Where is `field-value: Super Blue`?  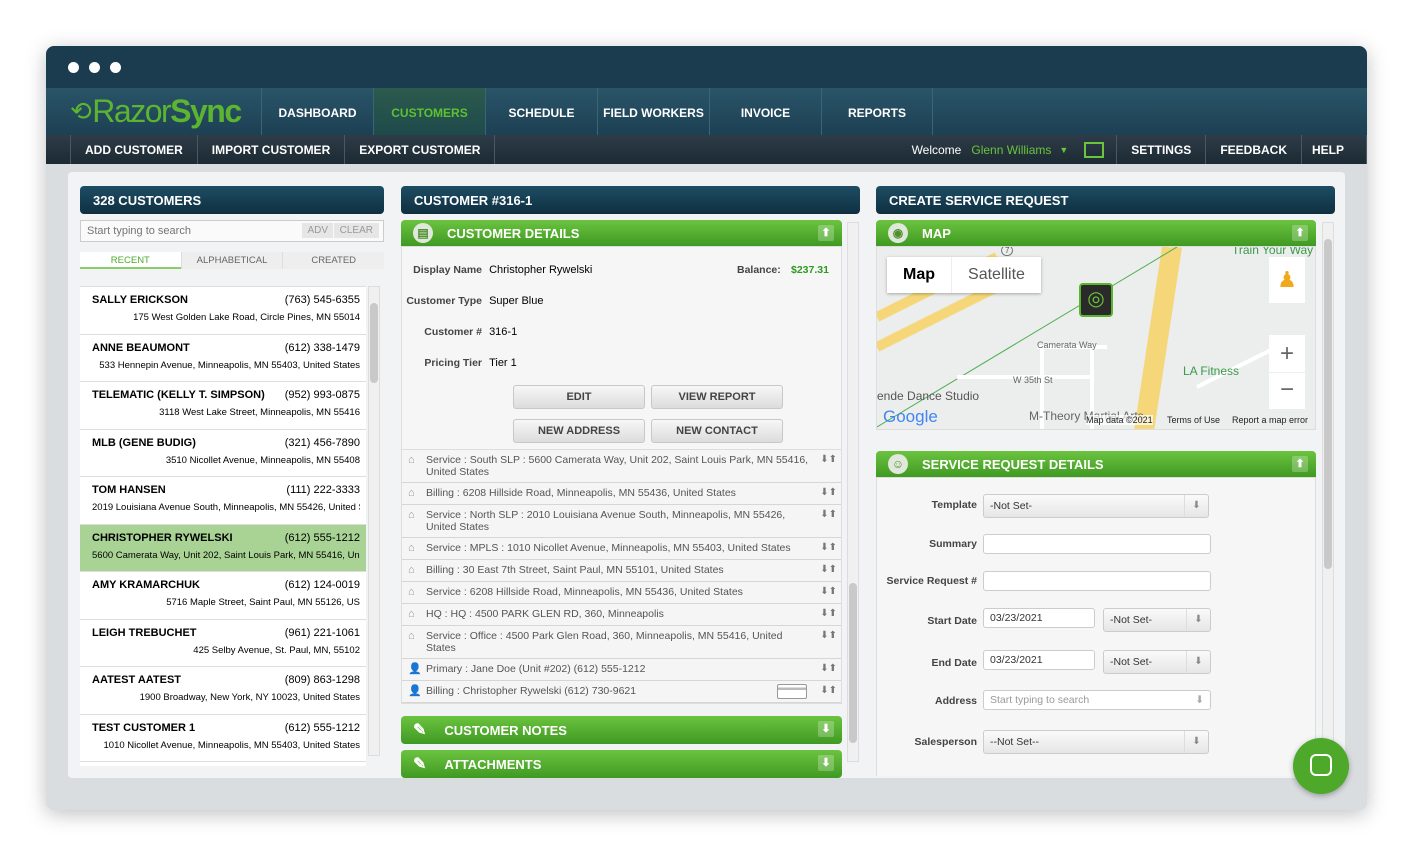
field-value: Super Blue is located at coordinates (516, 301).